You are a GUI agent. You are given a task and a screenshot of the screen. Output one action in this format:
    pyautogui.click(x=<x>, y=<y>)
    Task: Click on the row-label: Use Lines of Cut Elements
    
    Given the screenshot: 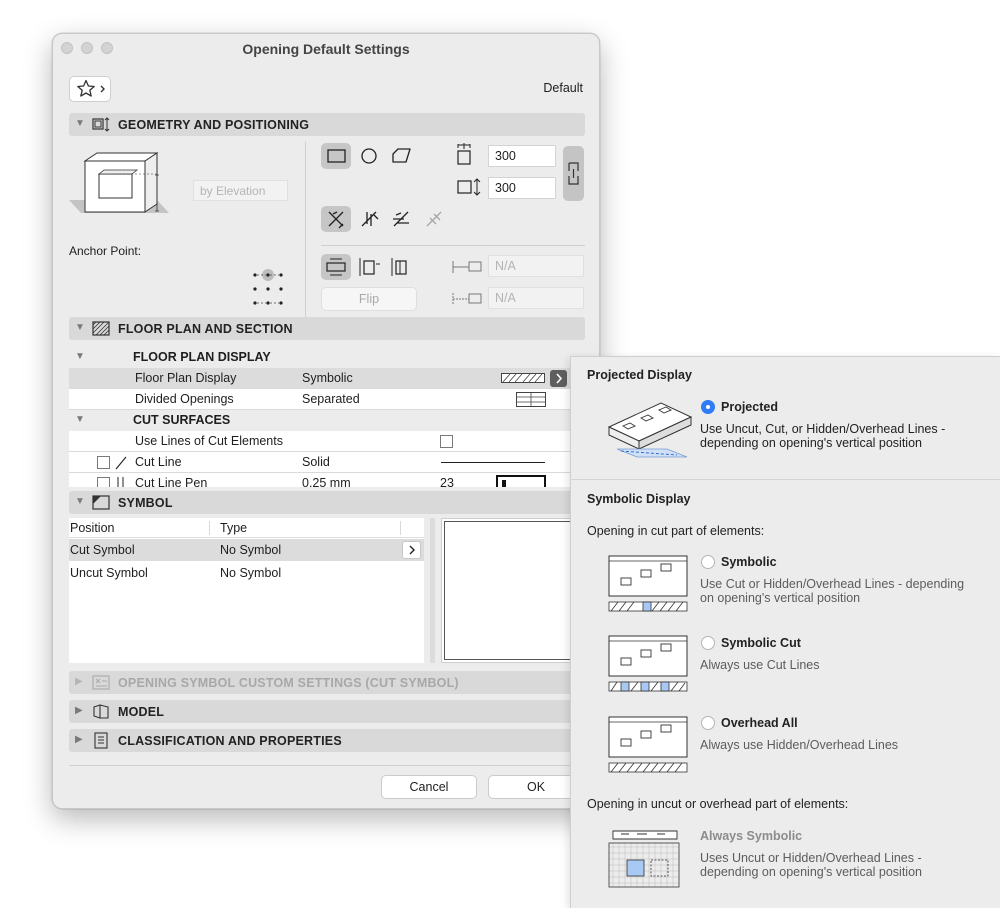 What is the action you would take?
    pyautogui.click(x=209, y=441)
    